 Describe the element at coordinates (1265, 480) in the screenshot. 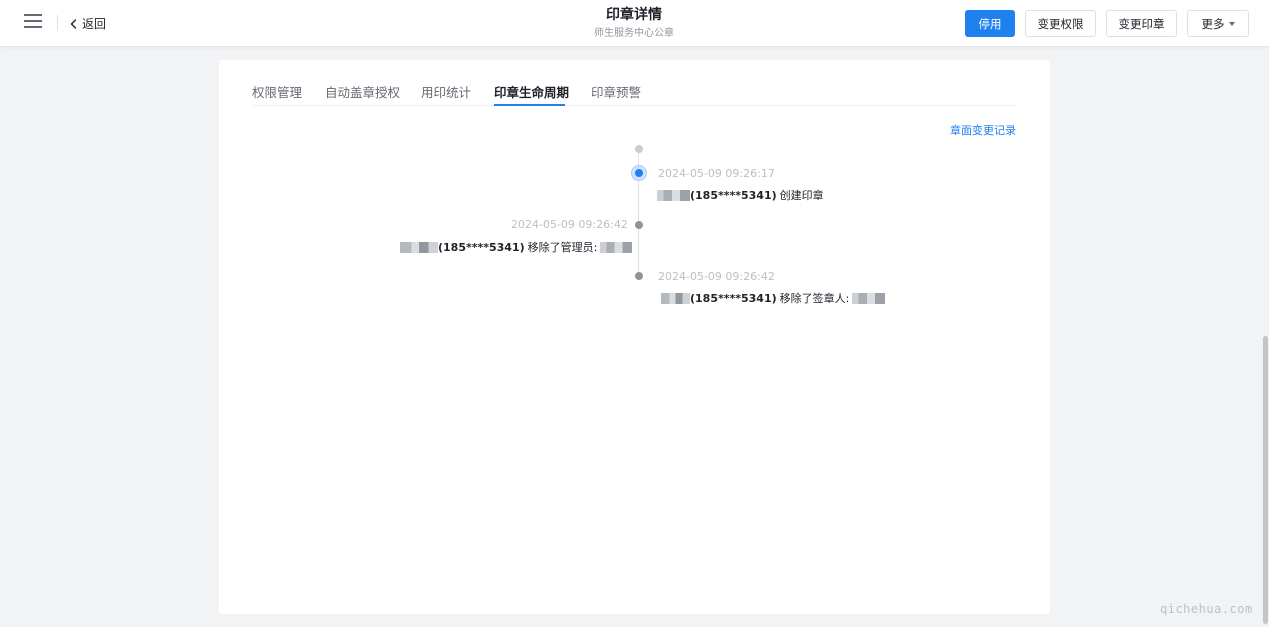

I see `scrollbar-thumb` at that location.